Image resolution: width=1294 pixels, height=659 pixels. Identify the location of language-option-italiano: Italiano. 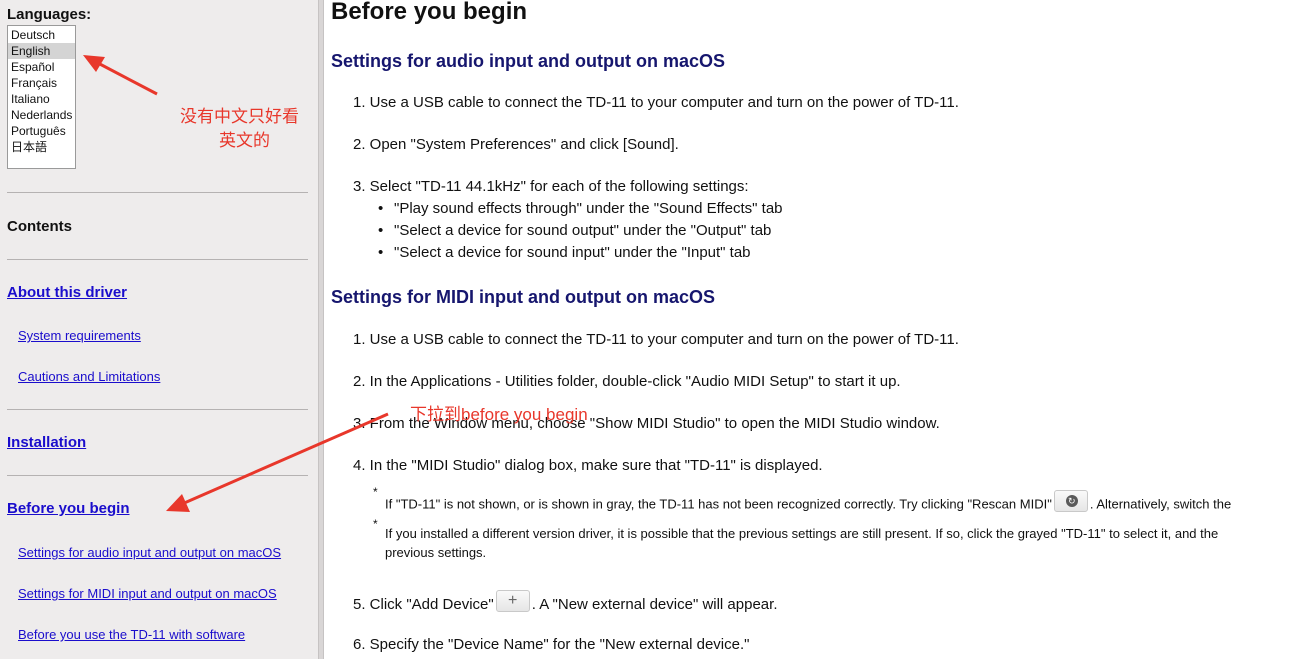
(41, 99).